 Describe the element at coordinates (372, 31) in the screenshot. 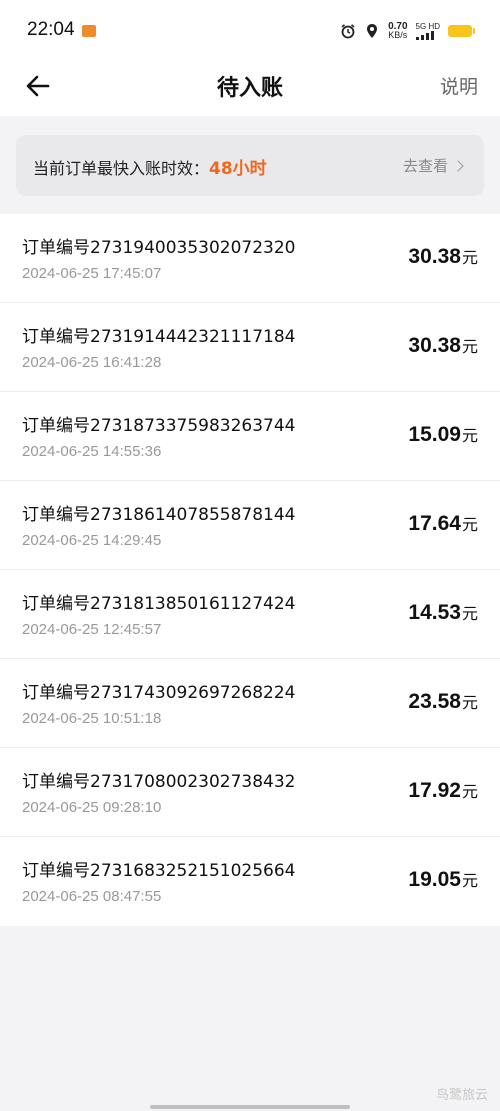

I see `location-icon` at that location.